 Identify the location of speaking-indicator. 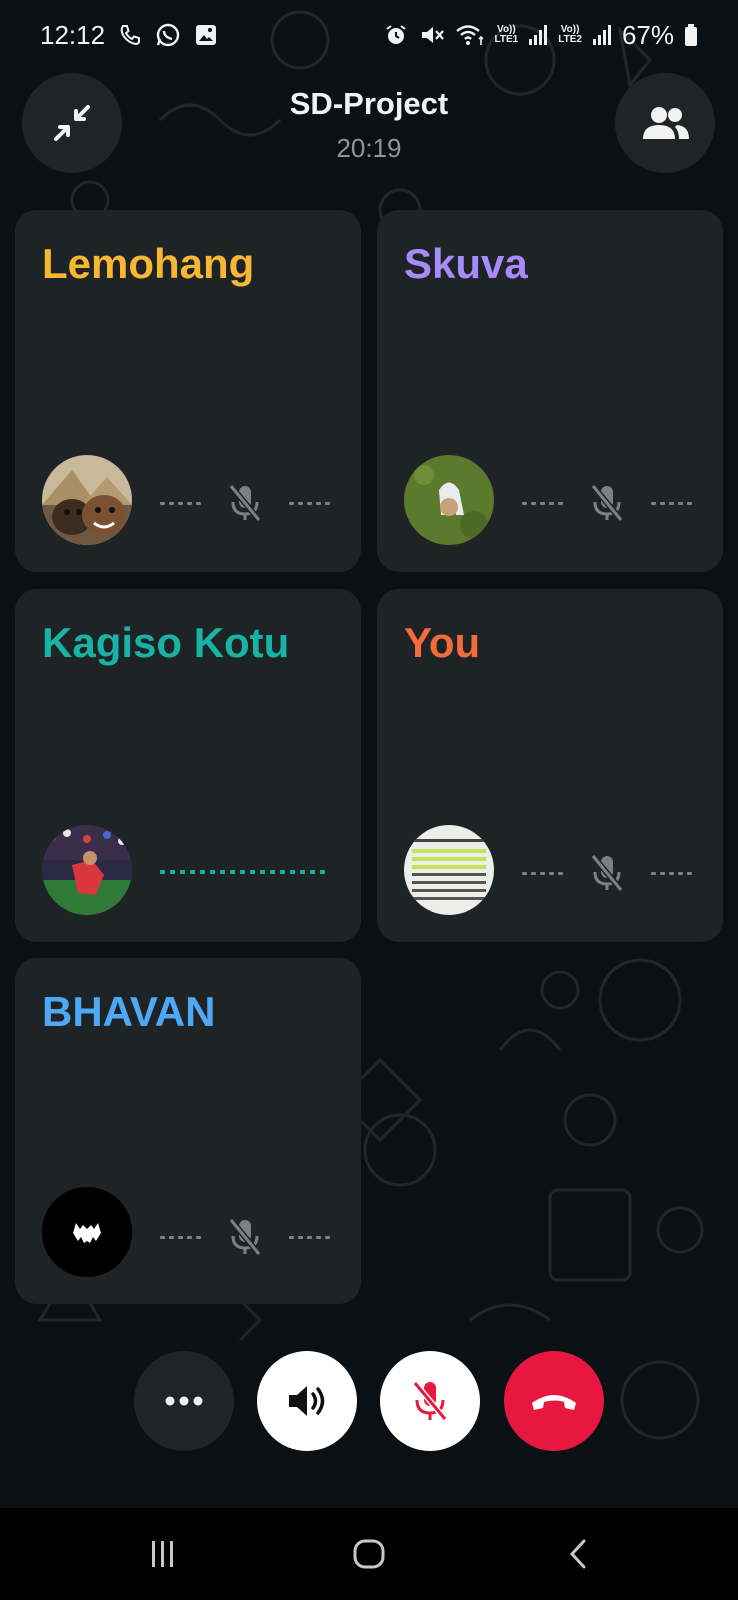
(247, 872).